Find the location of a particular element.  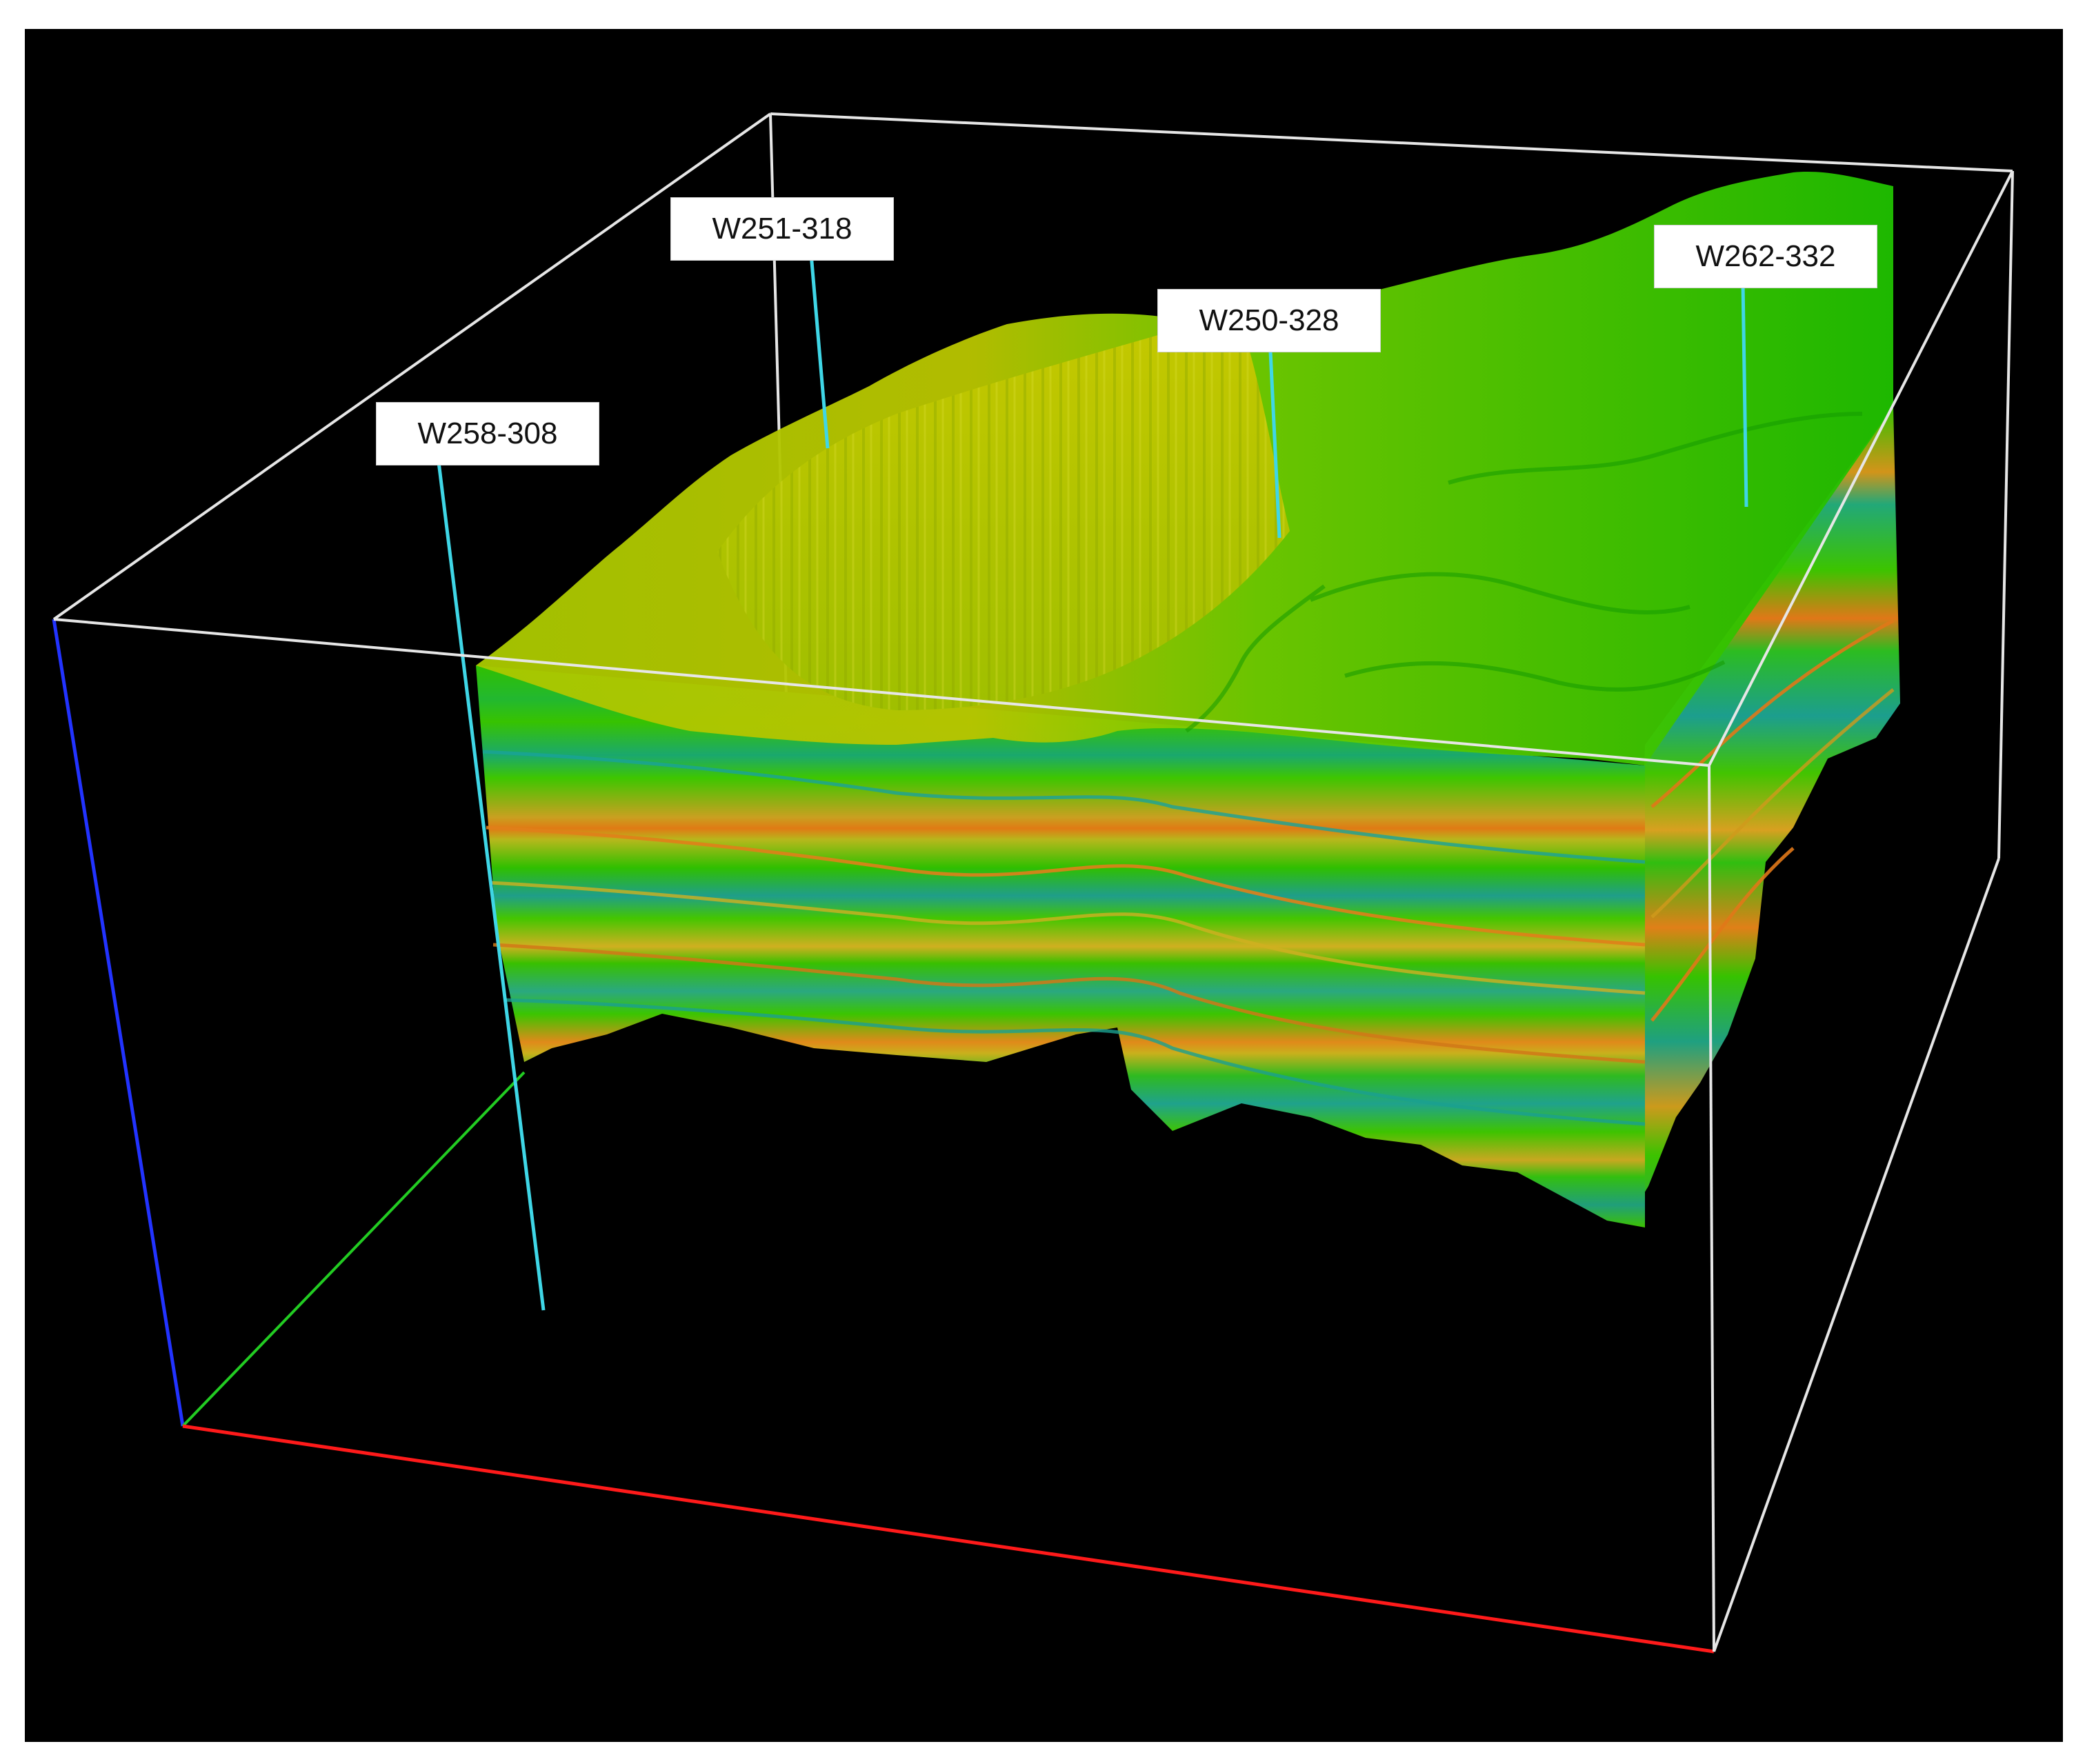

z-axis is located at coordinates (118, 1023).